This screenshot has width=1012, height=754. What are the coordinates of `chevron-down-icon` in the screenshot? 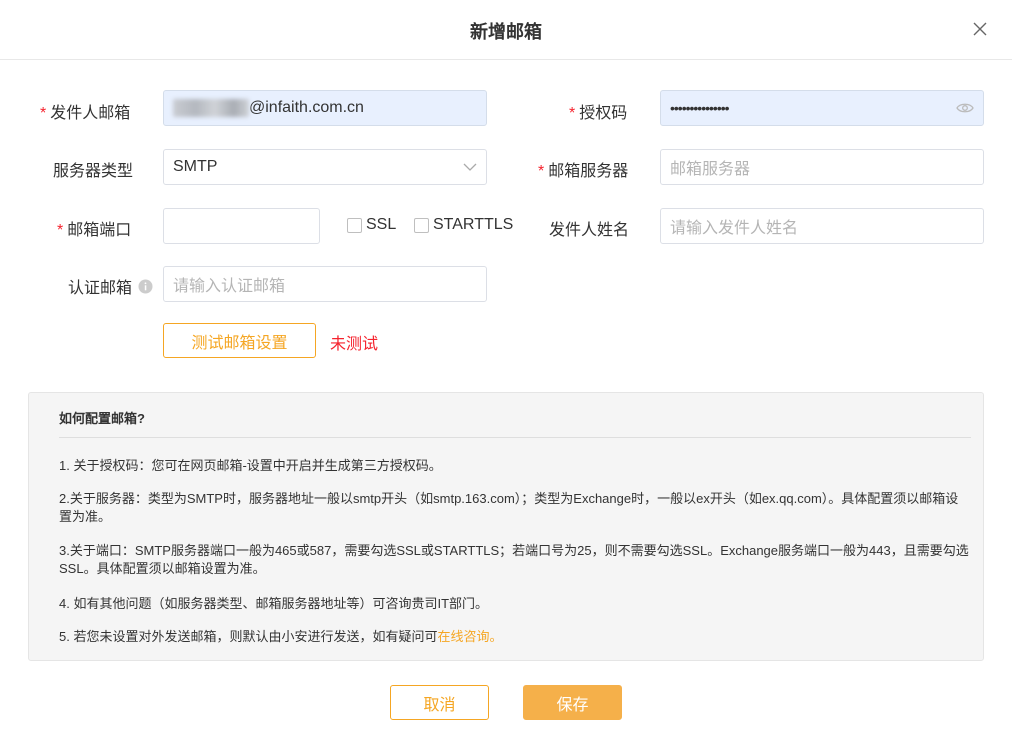 It's located at (470, 167).